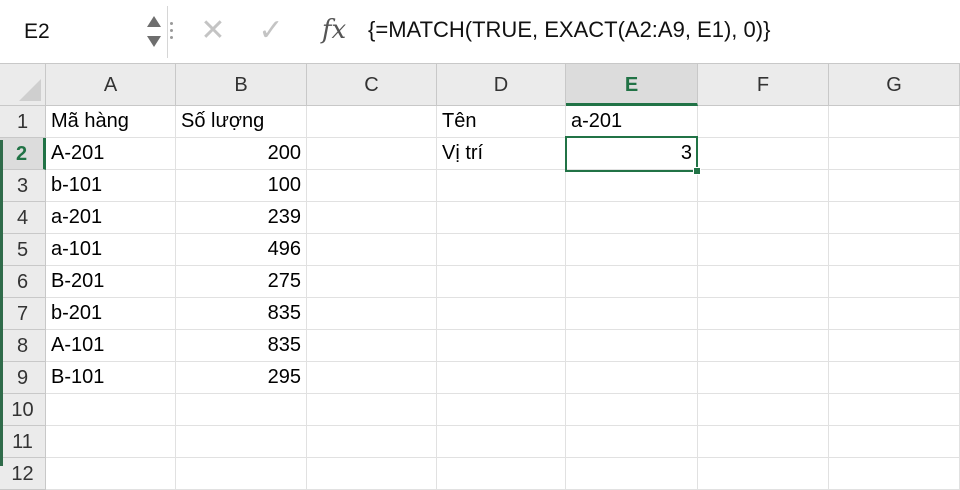 Image resolution: width=960 pixels, height=490 pixels. Describe the element at coordinates (763, 122) in the screenshot. I see `cell-f1` at that location.